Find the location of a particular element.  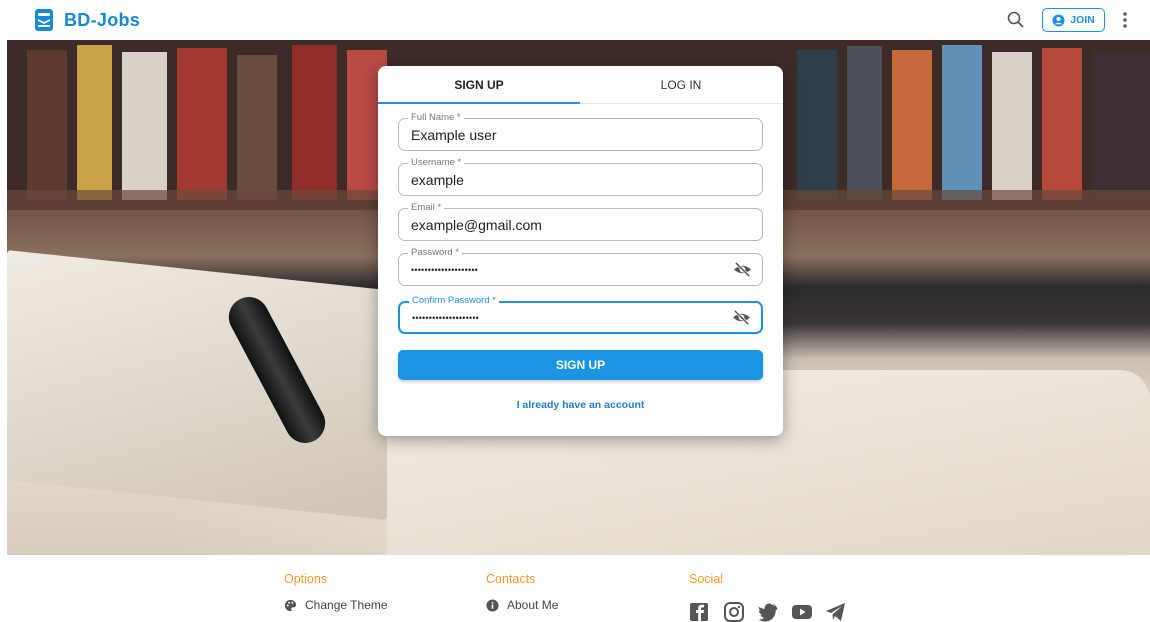

email-label: Email * is located at coordinates (426, 207).